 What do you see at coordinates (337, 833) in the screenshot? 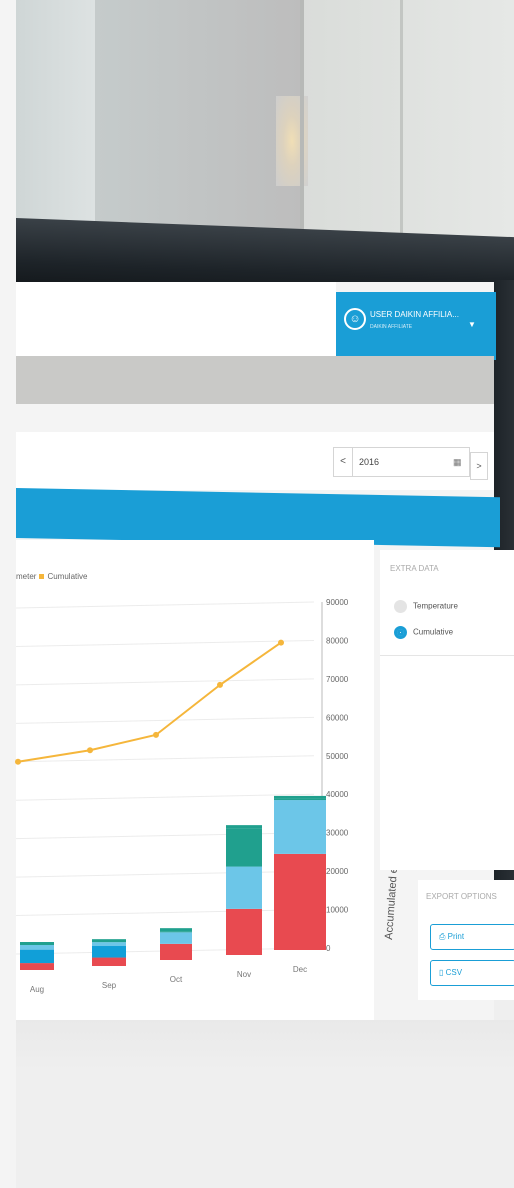
I see `y2-tick-label: 30000` at bounding box center [337, 833].